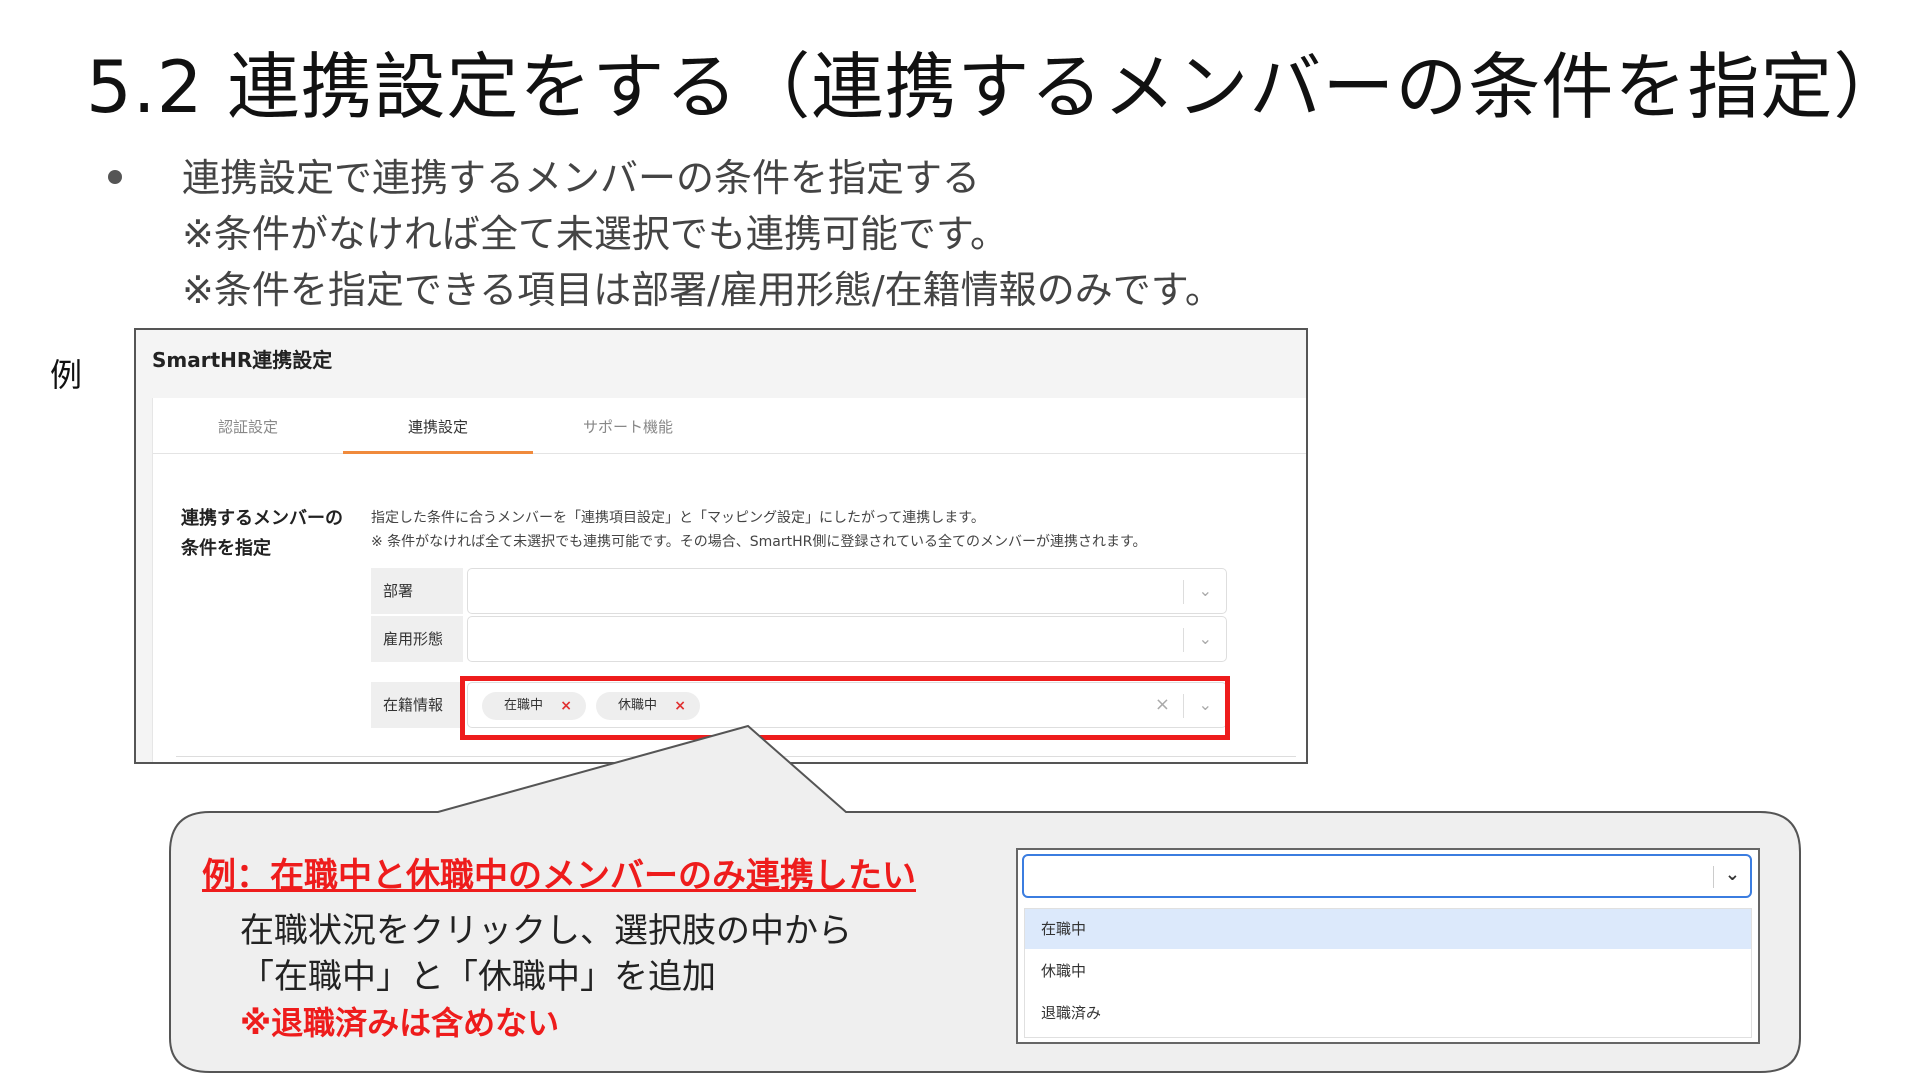 The height and width of the screenshot is (1080, 1920). What do you see at coordinates (546, 931) in the screenshot?
I see `callout-line: 在職状況をクリックし、選択肢の中から` at bounding box center [546, 931].